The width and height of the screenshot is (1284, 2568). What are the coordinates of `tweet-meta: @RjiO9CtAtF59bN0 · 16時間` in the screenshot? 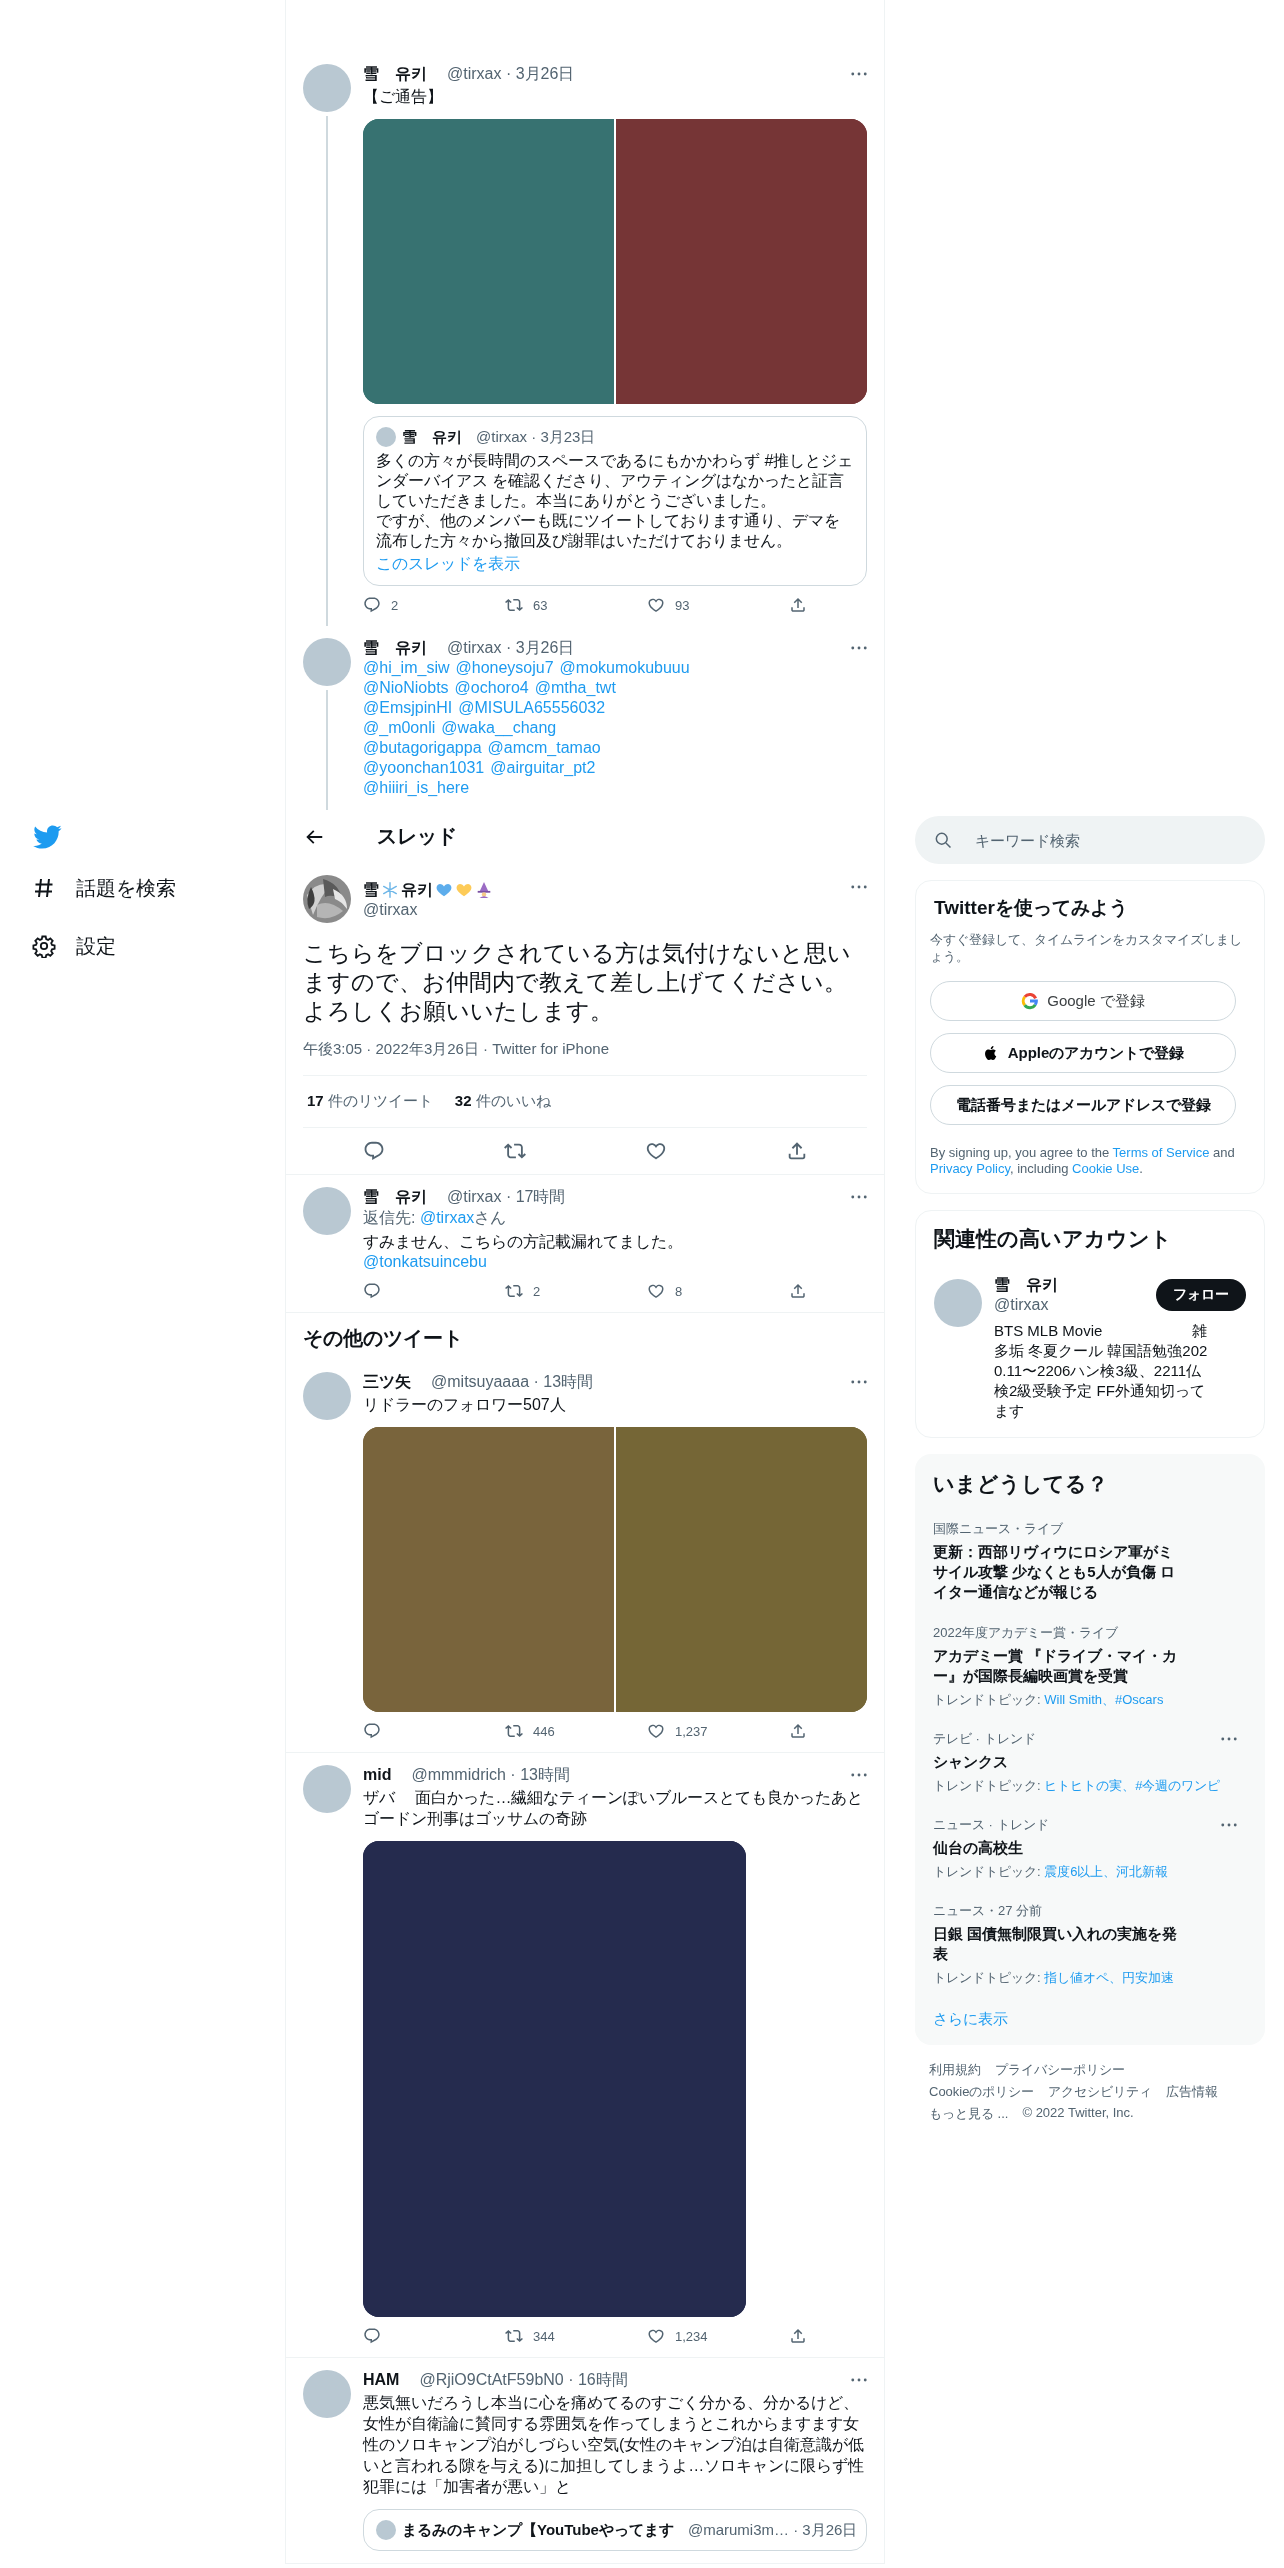 It's located at (523, 2379).